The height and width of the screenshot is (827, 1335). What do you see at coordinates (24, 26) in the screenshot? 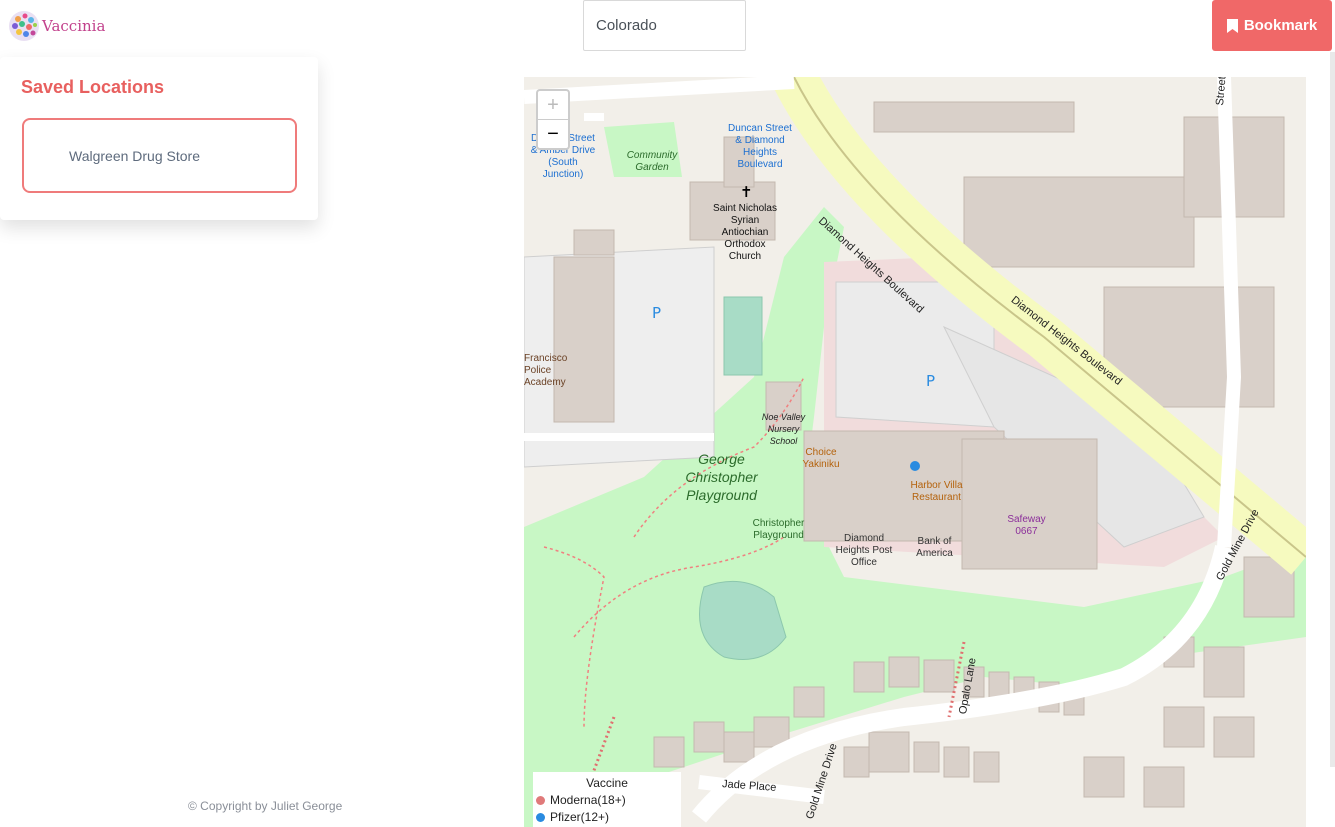
I see `globe-logo-icon` at bounding box center [24, 26].